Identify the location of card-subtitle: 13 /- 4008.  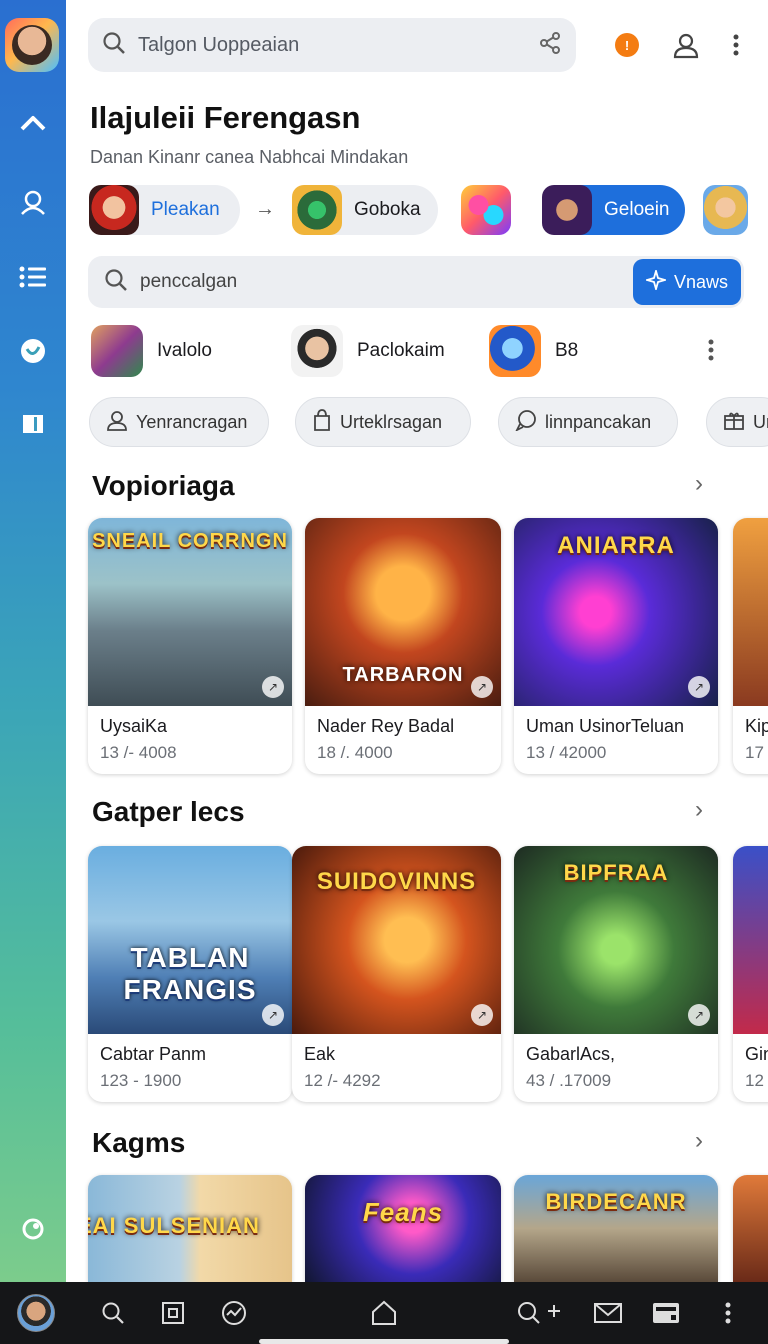
(138, 752).